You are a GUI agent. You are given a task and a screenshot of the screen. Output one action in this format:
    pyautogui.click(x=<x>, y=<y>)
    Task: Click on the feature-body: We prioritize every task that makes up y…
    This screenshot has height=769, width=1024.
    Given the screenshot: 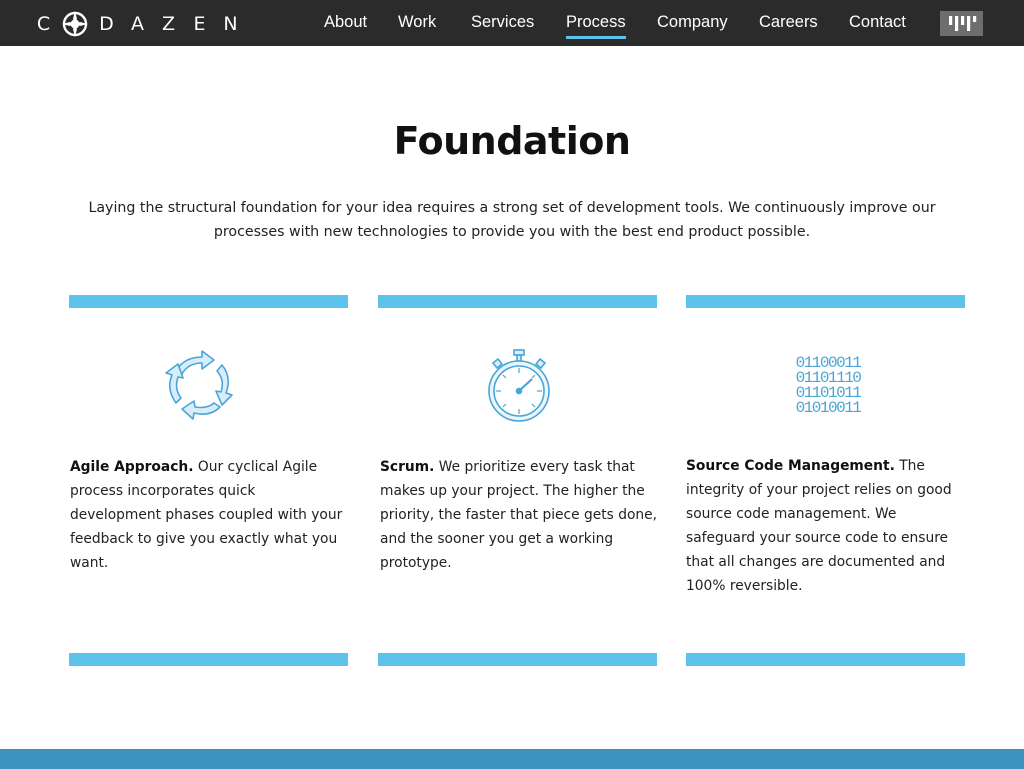 What is the action you would take?
    pyautogui.click(x=519, y=515)
    